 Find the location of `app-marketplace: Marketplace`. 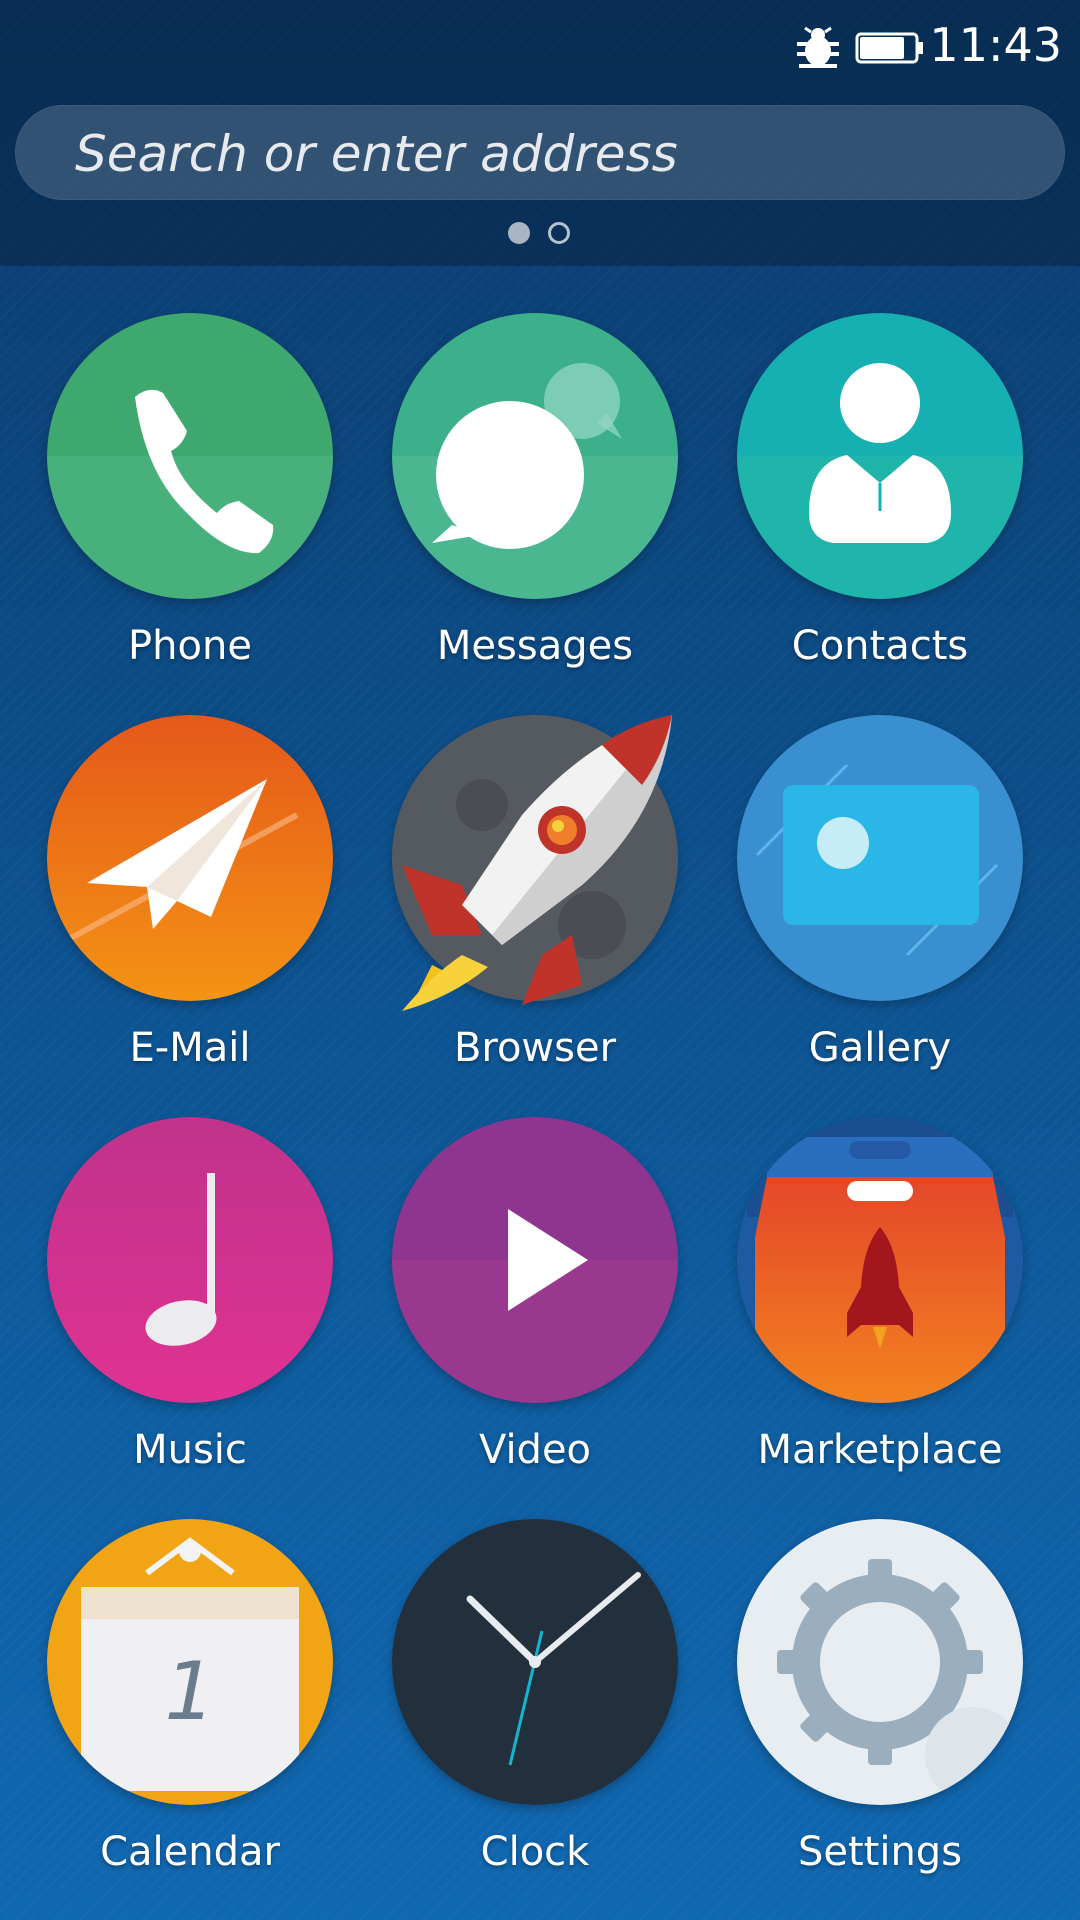

app-marketplace: Marketplace is located at coordinates (880, 1317).